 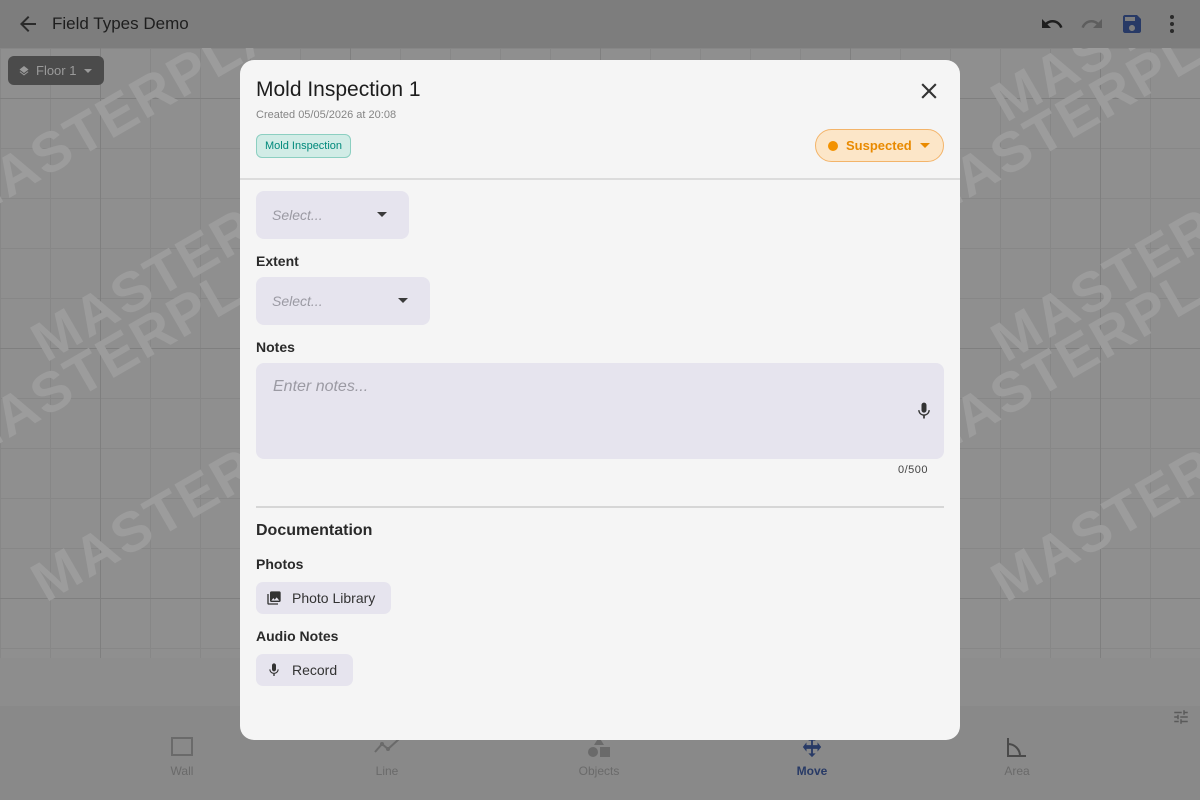 I want to click on photos-label: Photos, so click(x=280, y=564).